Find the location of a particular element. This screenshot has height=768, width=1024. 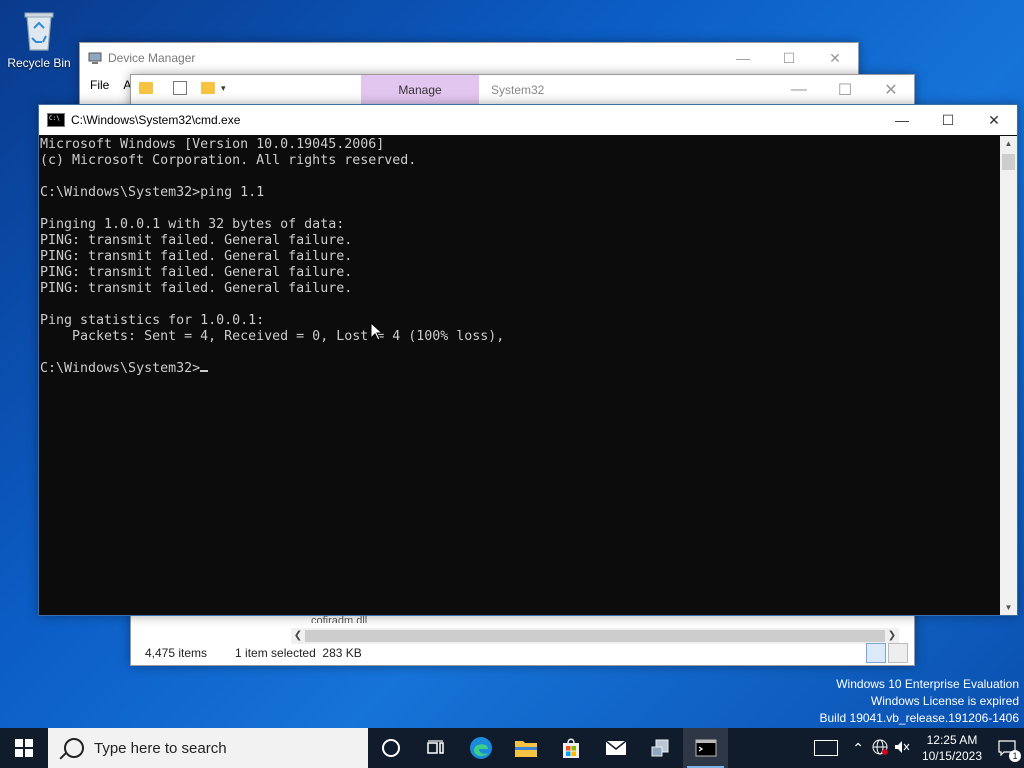

start-button is located at coordinates (24, 748).